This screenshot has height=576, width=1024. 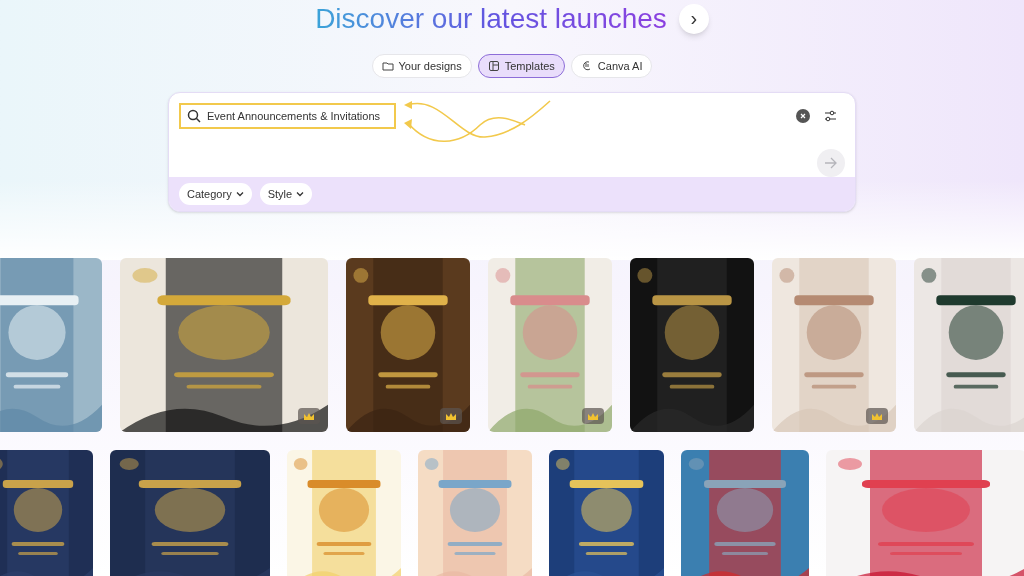 What do you see at coordinates (215, 194) in the screenshot?
I see `filter-dropdown: Category` at bounding box center [215, 194].